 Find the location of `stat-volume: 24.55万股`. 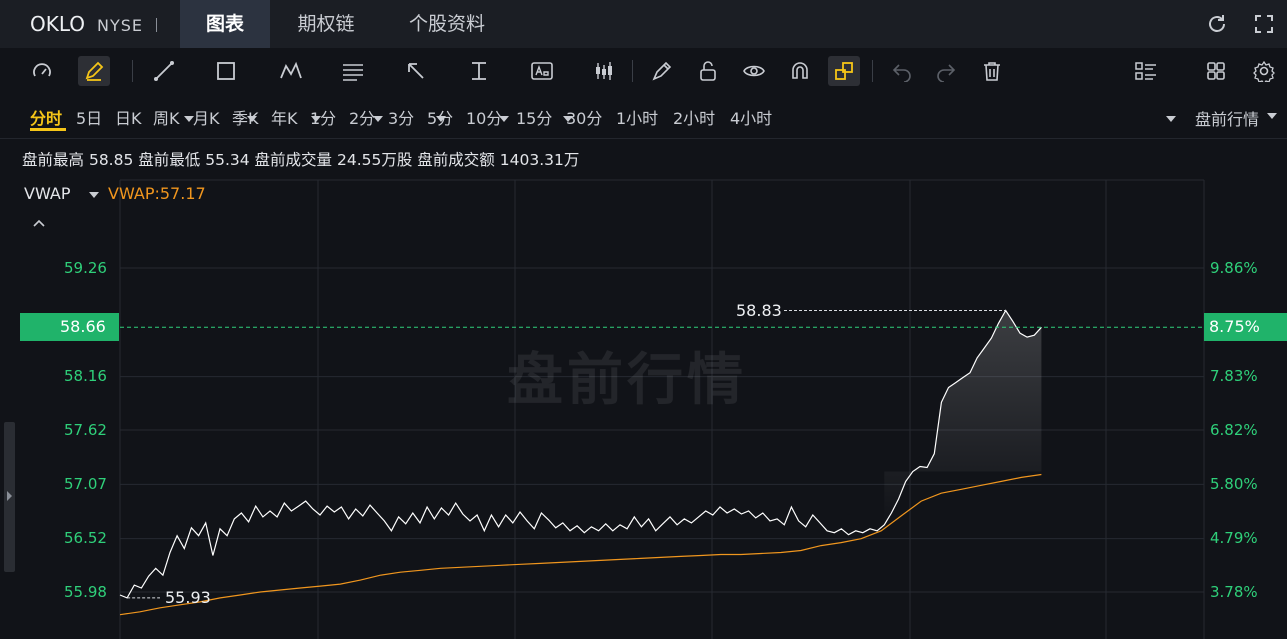

stat-volume: 24.55万股 is located at coordinates (374, 160).